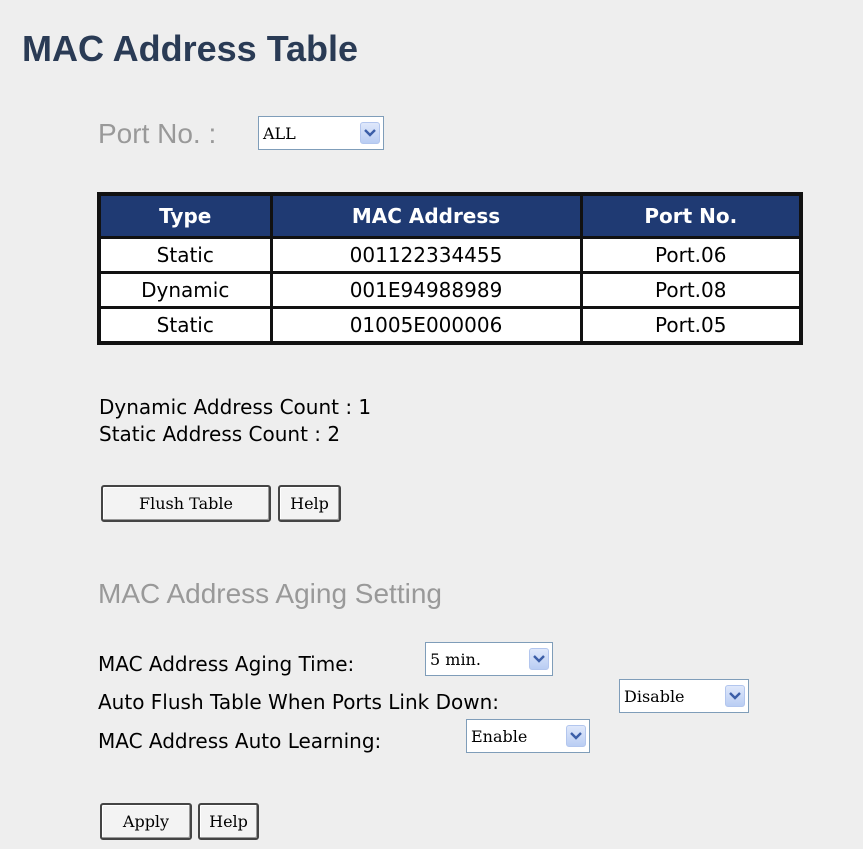  What do you see at coordinates (455, 659) in the screenshot?
I see `aging-time-value: 5 min.` at bounding box center [455, 659].